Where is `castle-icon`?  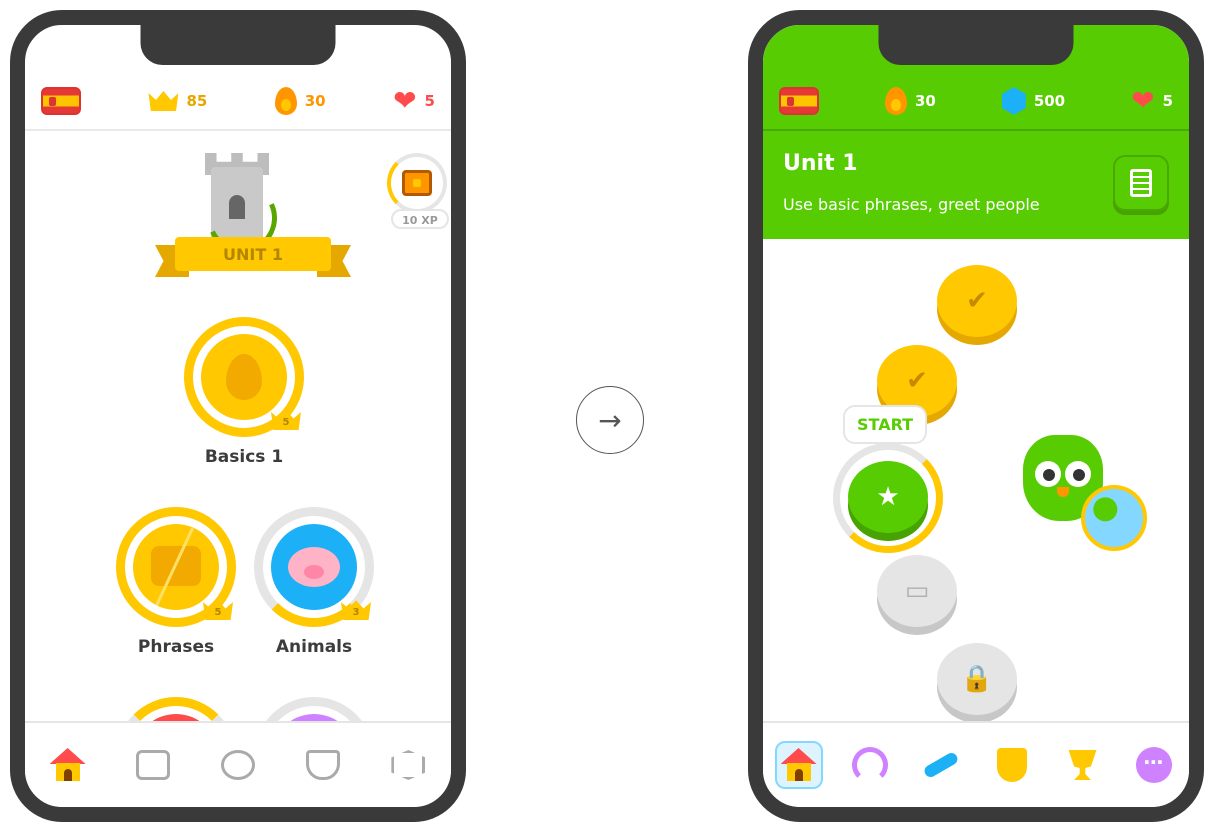 castle-icon is located at coordinates (242, 208).